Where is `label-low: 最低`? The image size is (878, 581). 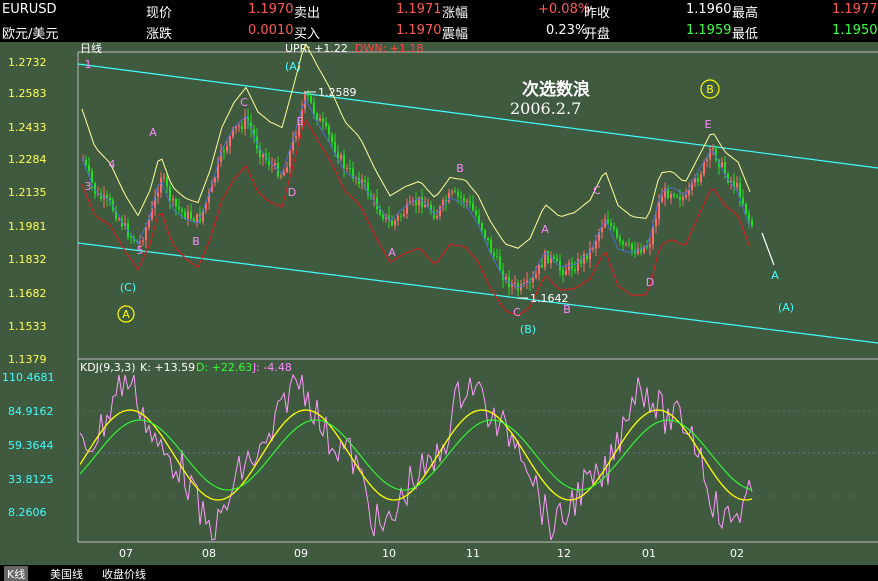 label-low: 最低 is located at coordinates (745, 34).